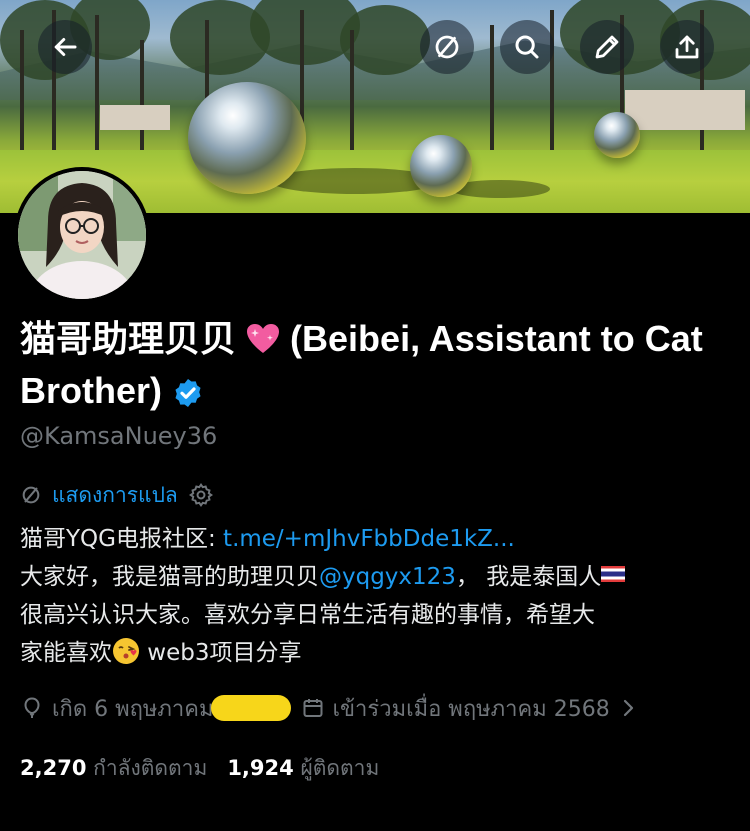 Image resolution: width=750 pixels, height=831 pixels. What do you see at coordinates (528, 577) in the screenshot?
I see `bio-text: ， 我是泰国人` at bounding box center [528, 577].